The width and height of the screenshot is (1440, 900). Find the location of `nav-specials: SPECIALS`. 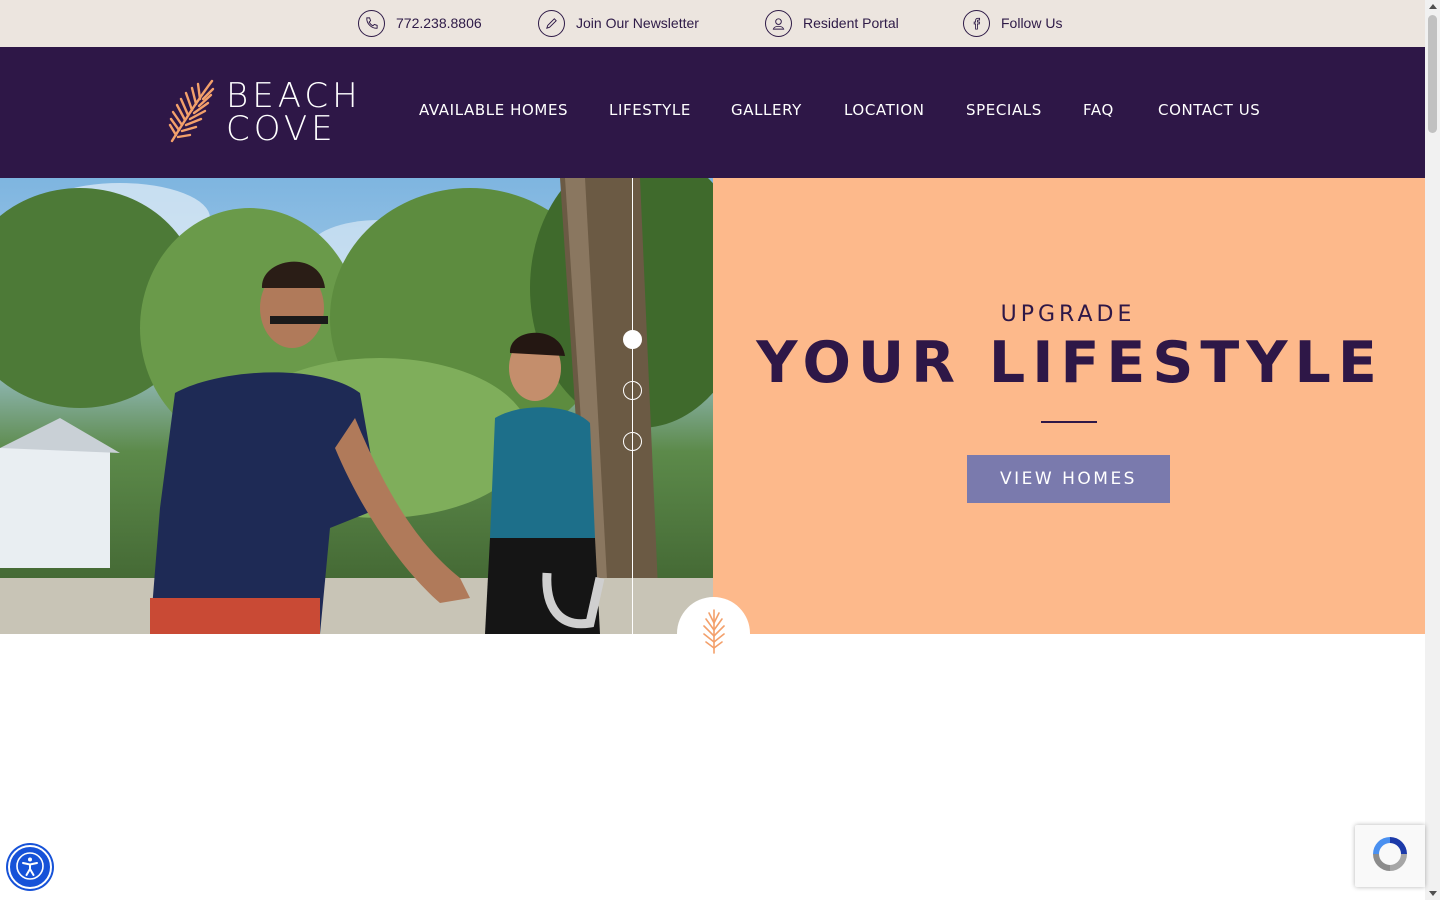

nav-specials: SPECIALS is located at coordinates (1004, 110).